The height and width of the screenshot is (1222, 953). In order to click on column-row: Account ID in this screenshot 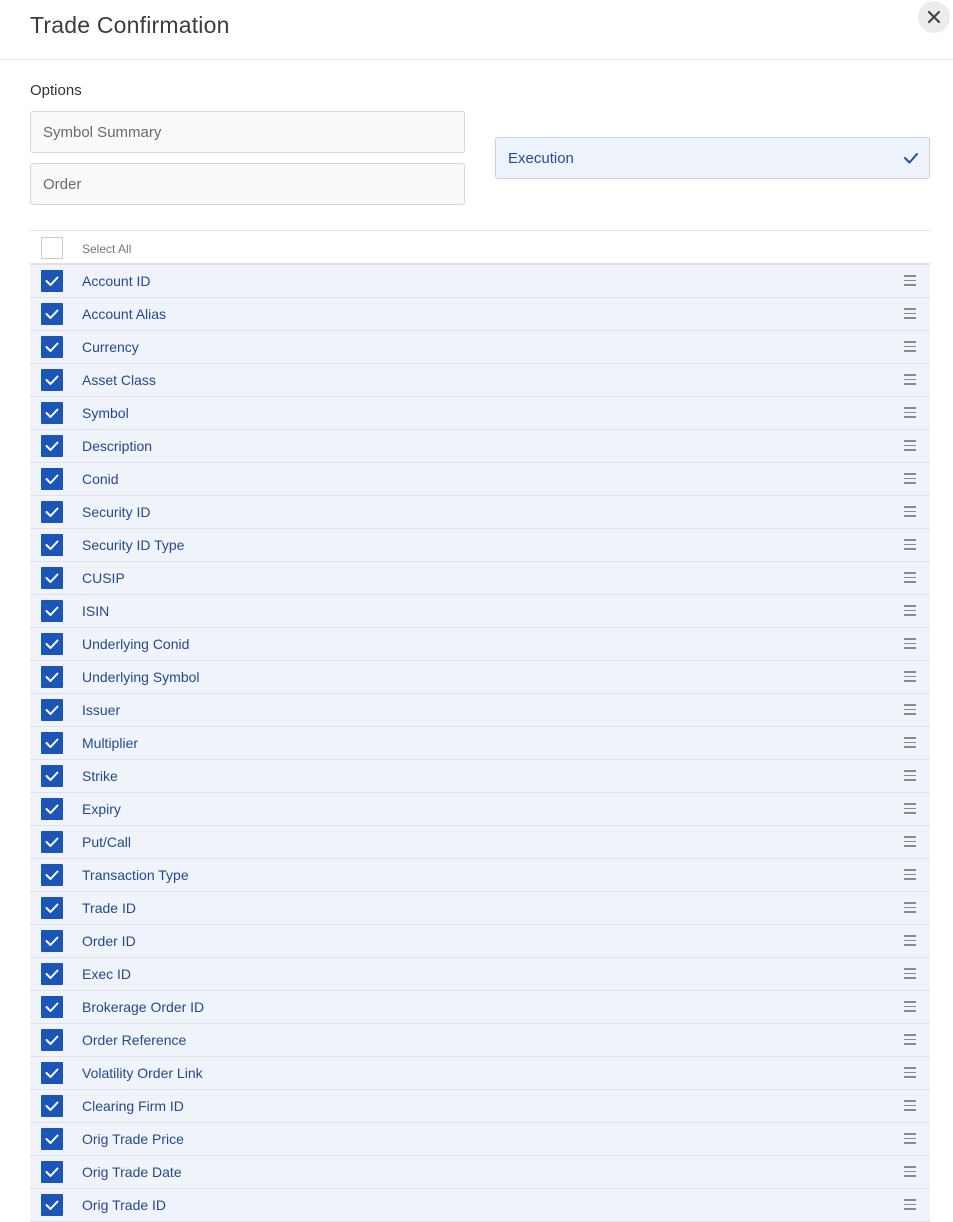, I will do `click(480, 281)`.